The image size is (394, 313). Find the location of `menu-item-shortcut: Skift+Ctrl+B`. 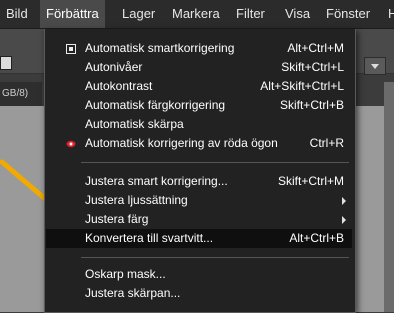

menu-item-shortcut: Skift+Ctrl+B is located at coordinates (311, 105).